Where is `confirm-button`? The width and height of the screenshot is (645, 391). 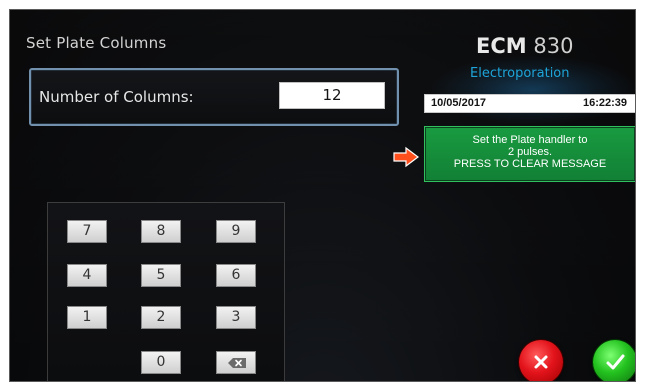 confirm-button is located at coordinates (614, 360).